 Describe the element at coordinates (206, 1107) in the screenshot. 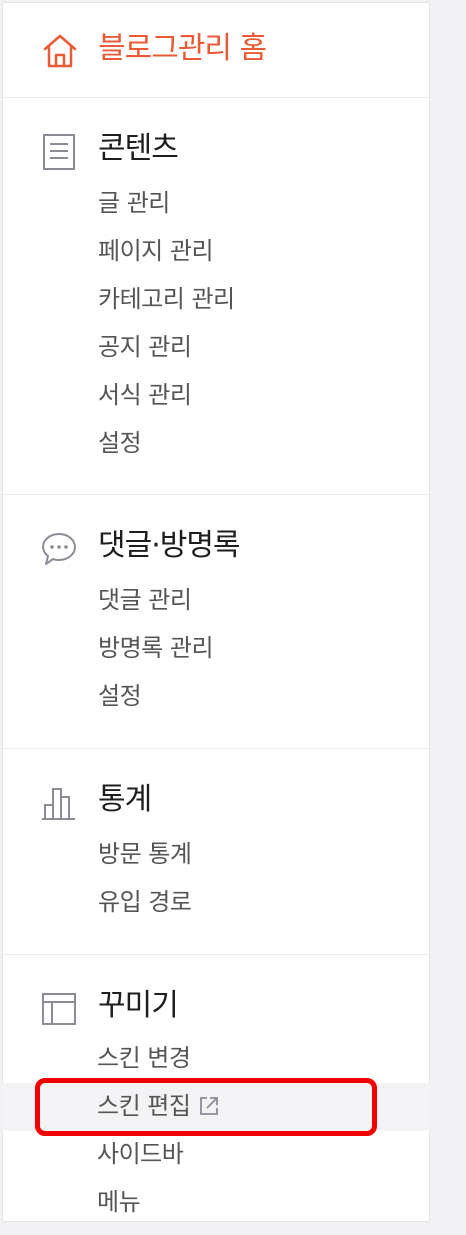

I see `highlight-box` at that location.